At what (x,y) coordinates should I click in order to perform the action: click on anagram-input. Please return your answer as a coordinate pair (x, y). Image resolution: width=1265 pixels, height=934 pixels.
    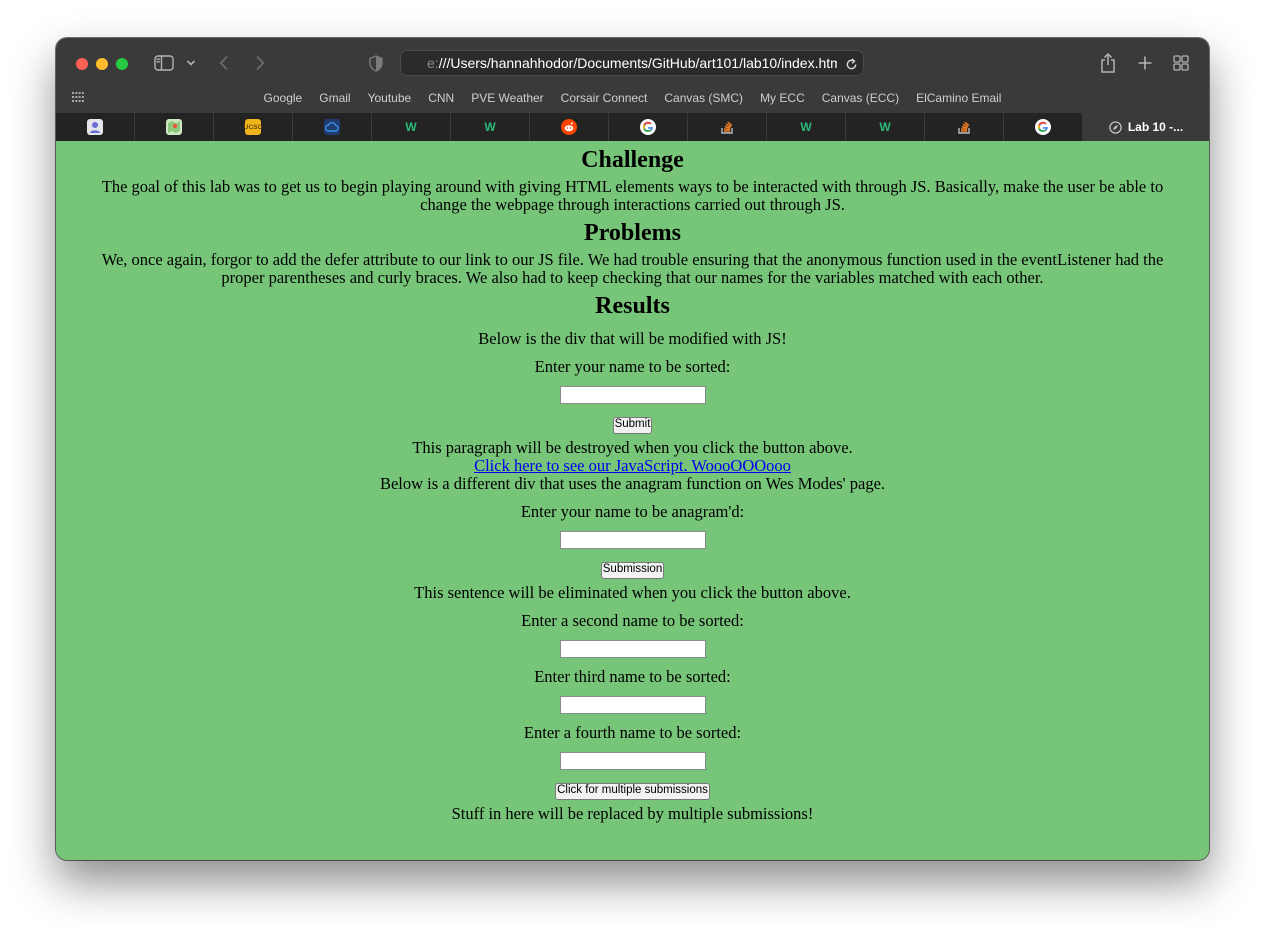
    Looking at the image, I should click on (632, 540).